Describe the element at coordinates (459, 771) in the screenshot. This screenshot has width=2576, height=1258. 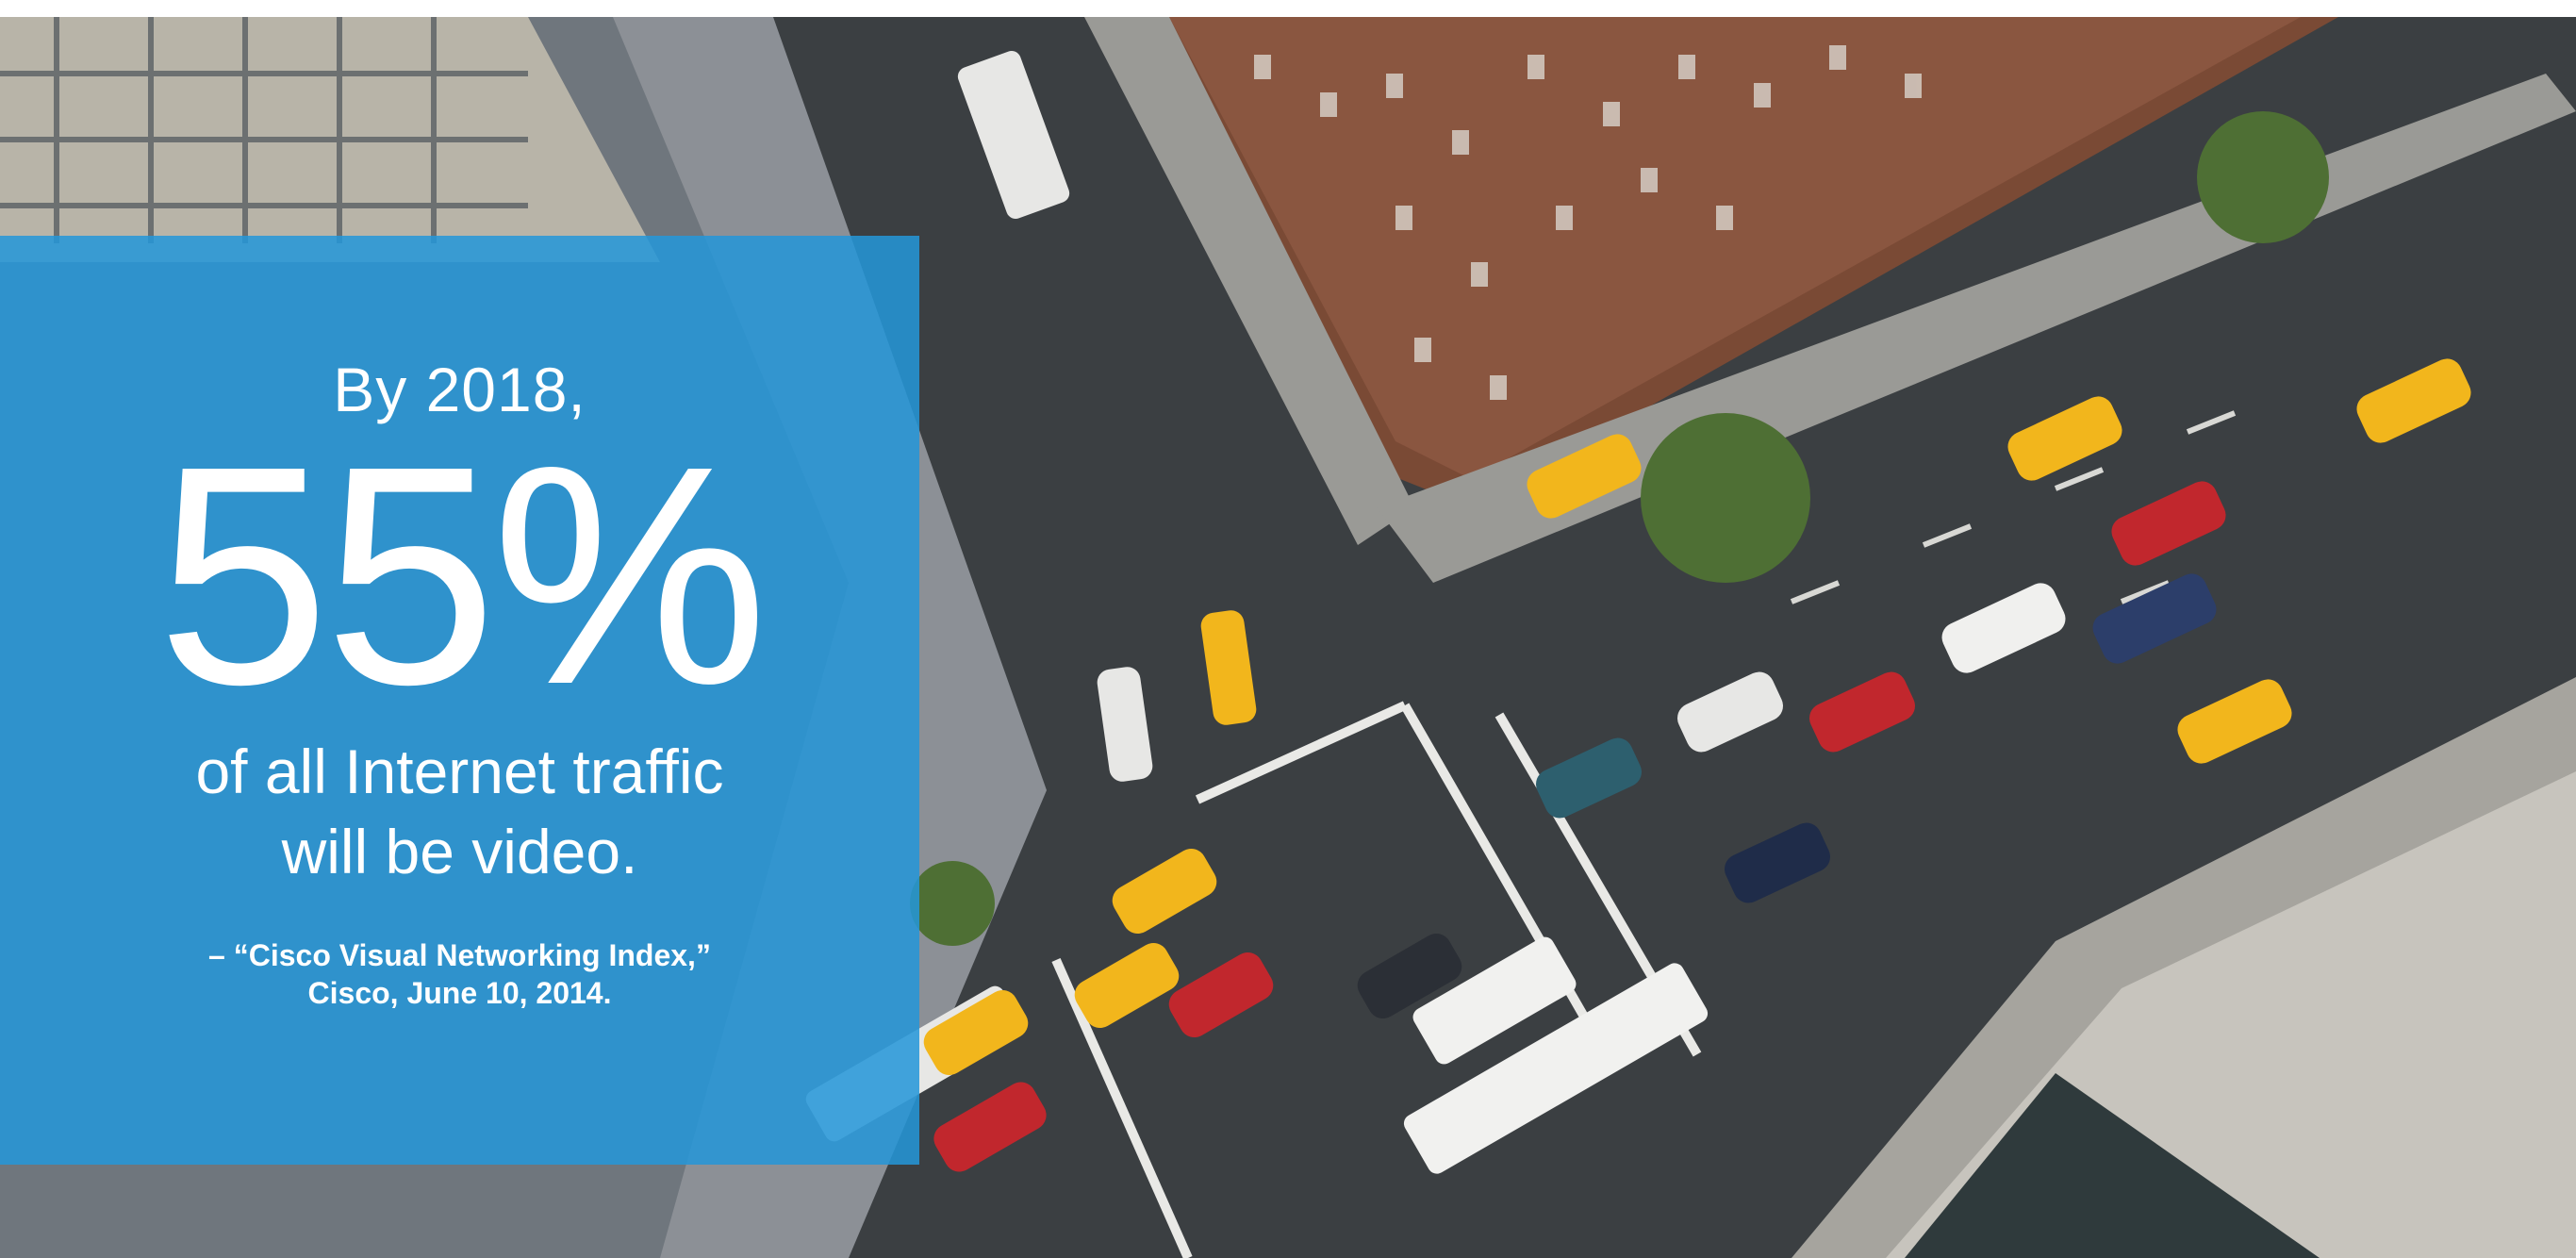
I see `quote-line-1: of all Internet traffic` at that location.